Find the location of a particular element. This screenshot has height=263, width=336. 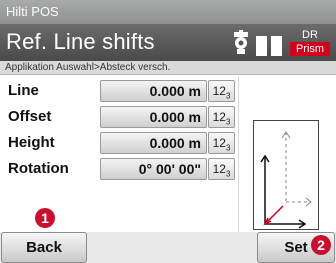

field-label-offset: Offset is located at coordinates (30, 116).